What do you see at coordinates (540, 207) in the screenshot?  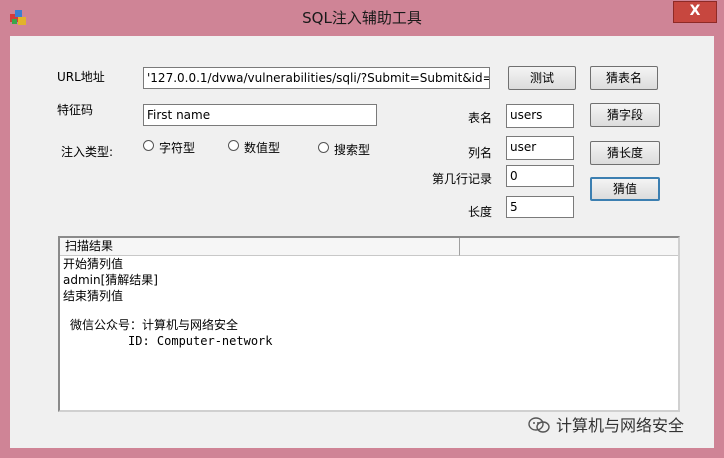 I see `length-input: 5` at bounding box center [540, 207].